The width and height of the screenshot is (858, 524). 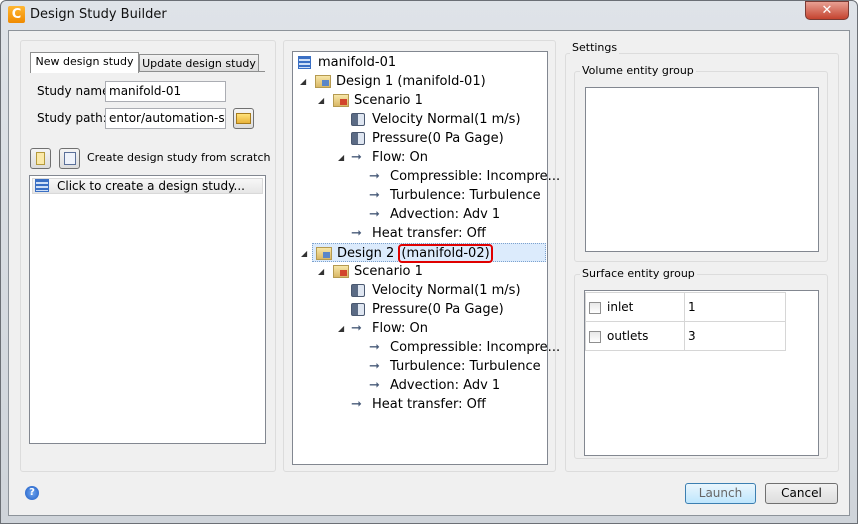 What do you see at coordinates (638, 273) in the screenshot?
I see `surface-group-label: Surface entity group` at bounding box center [638, 273].